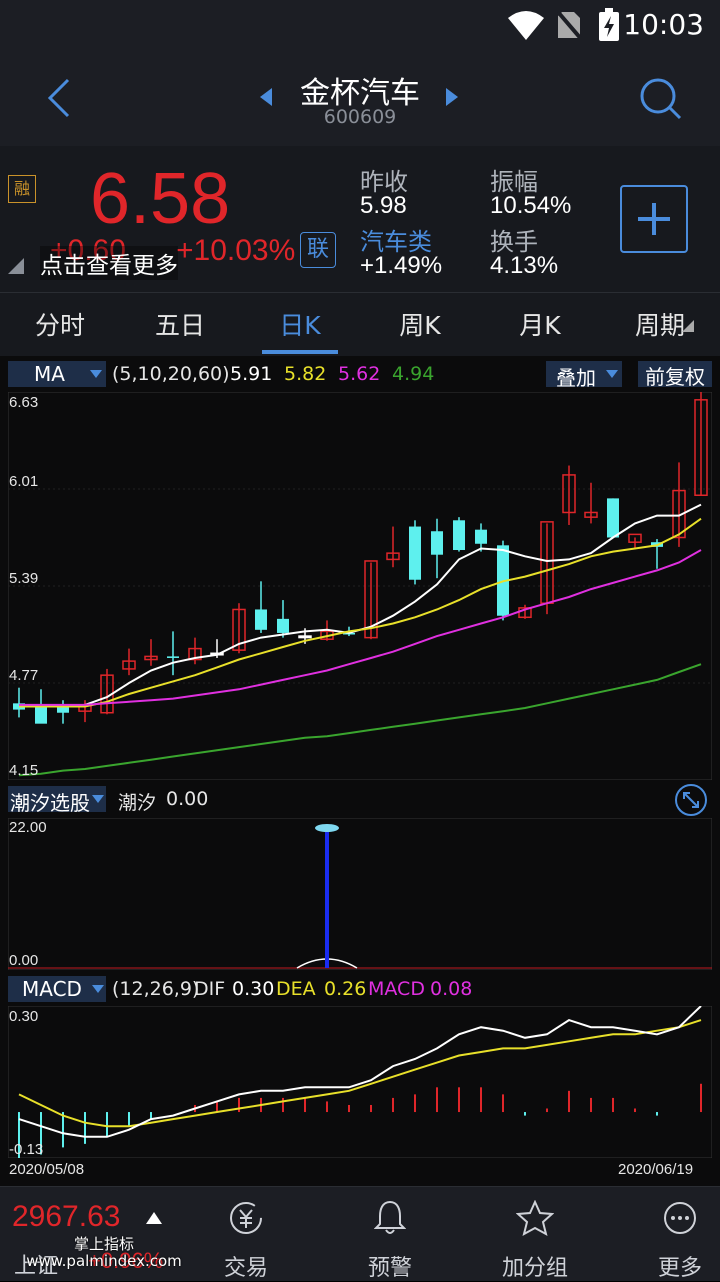  I want to click on lian-badge: 联, so click(318, 250).